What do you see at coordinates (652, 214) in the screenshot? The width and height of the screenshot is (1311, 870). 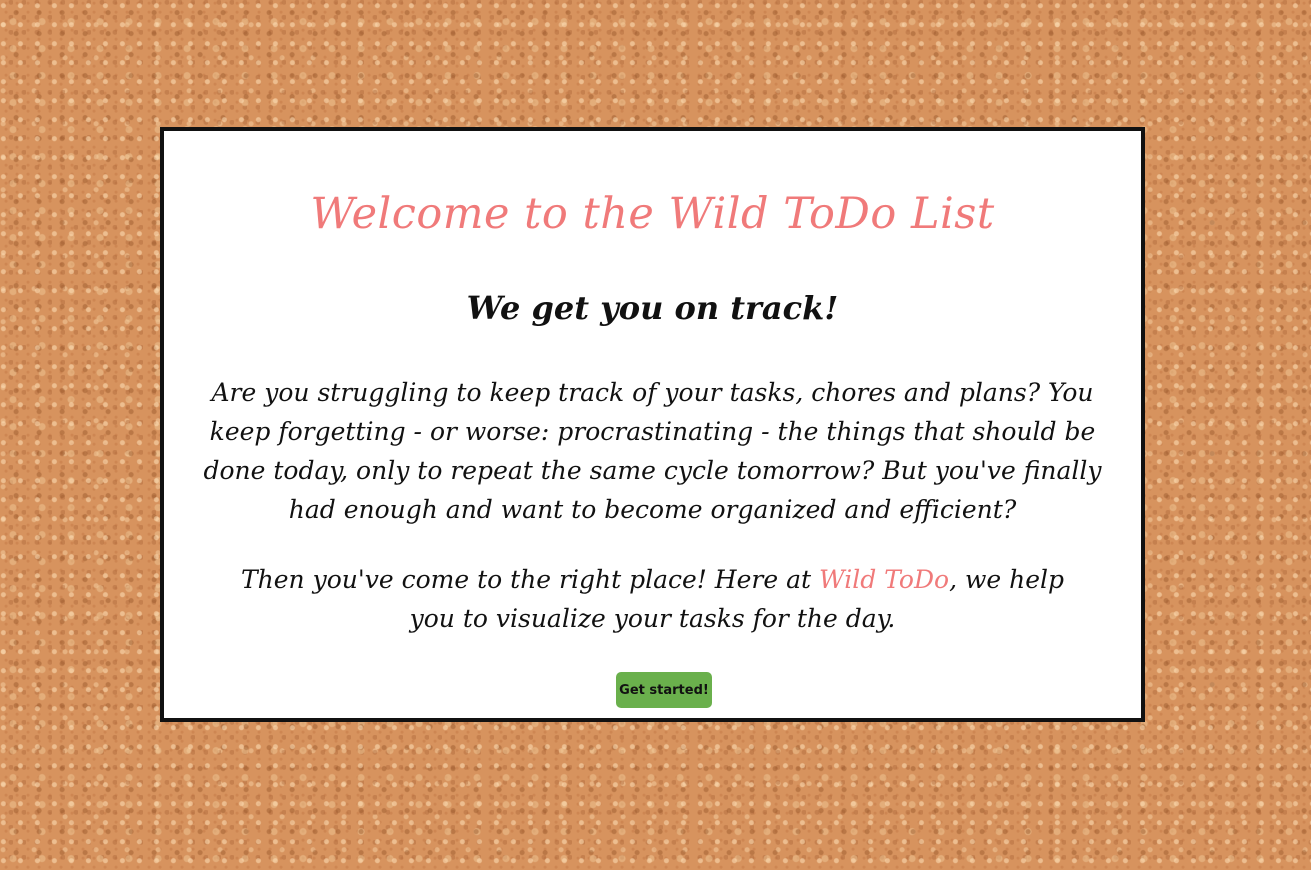 I see `page-title: Welcome to the Wild ToDo List` at bounding box center [652, 214].